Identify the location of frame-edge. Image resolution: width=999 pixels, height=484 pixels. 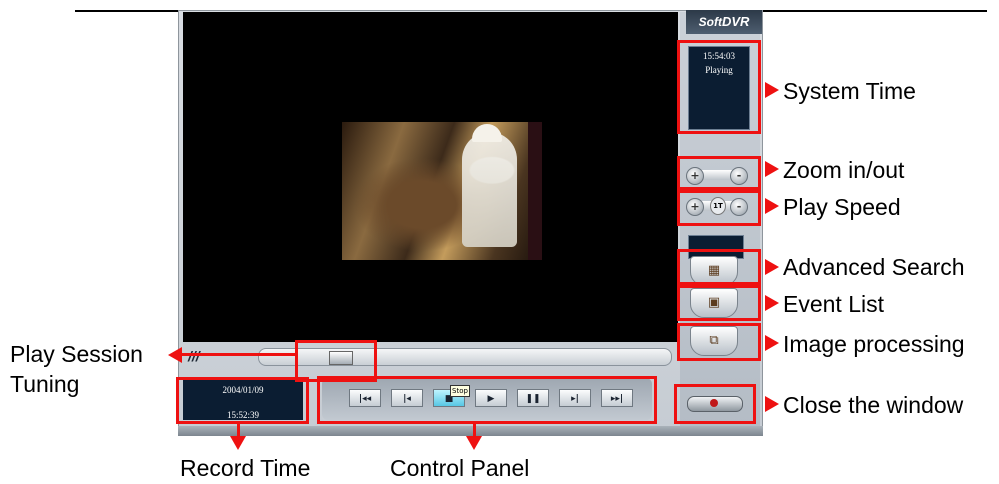
(535, 191).